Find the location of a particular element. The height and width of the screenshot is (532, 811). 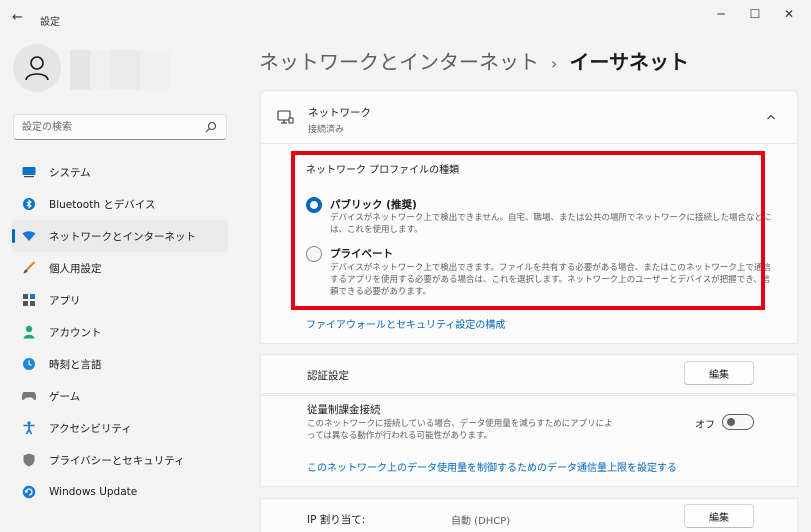

user-name-blurred is located at coordinates (155, 70).